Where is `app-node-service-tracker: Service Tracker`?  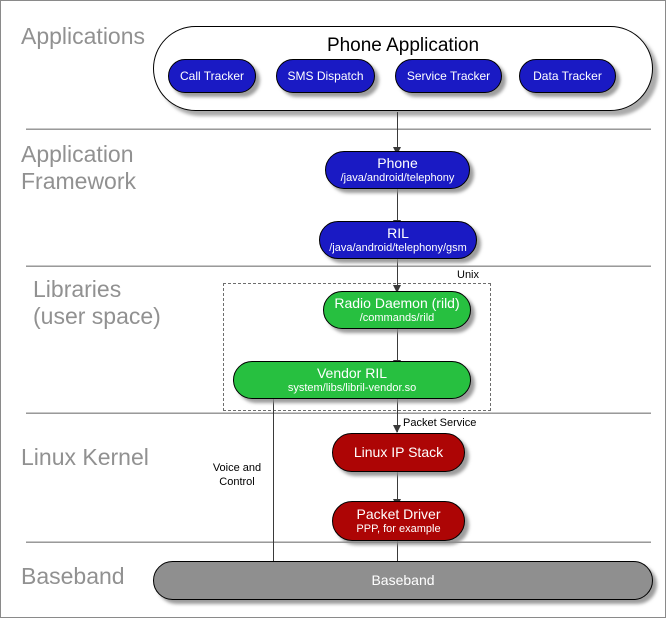 app-node-service-tracker: Service Tracker is located at coordinates (448, 76).